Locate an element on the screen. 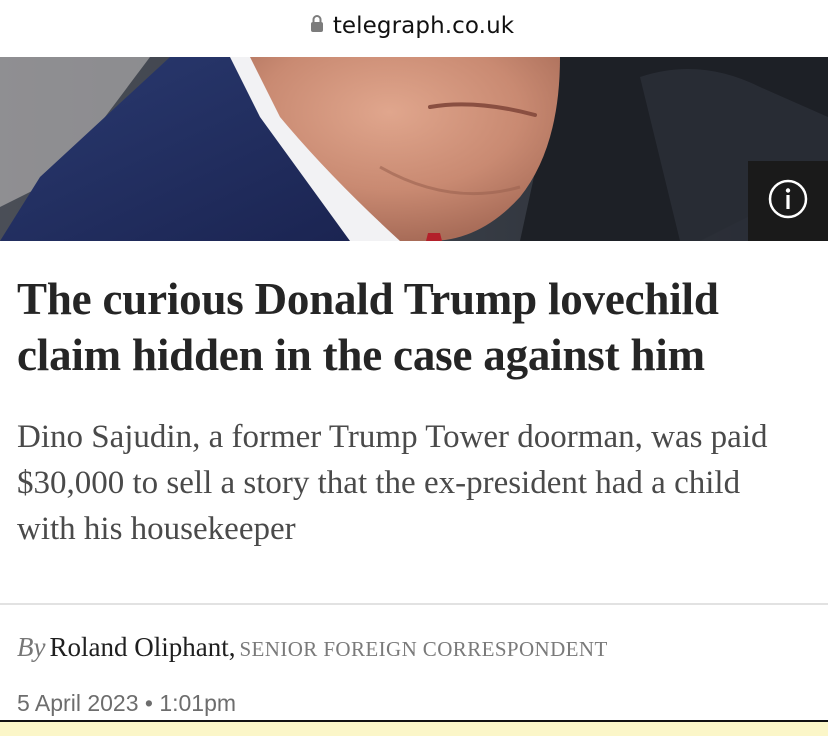  author-role: Senior Foreign Correspondent is located at coordinates (423, 649).